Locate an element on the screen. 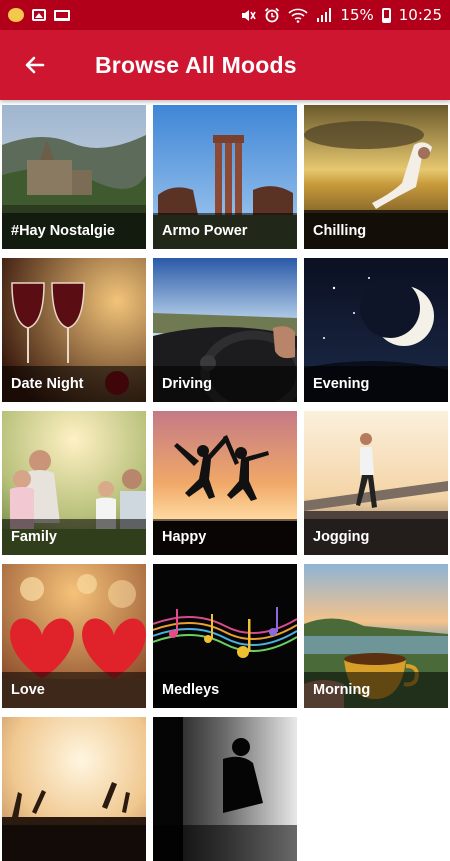 Image resolution: width=450 pixels, height=861 pixels. mood-label: Evening is located at coordinates (341, 384).